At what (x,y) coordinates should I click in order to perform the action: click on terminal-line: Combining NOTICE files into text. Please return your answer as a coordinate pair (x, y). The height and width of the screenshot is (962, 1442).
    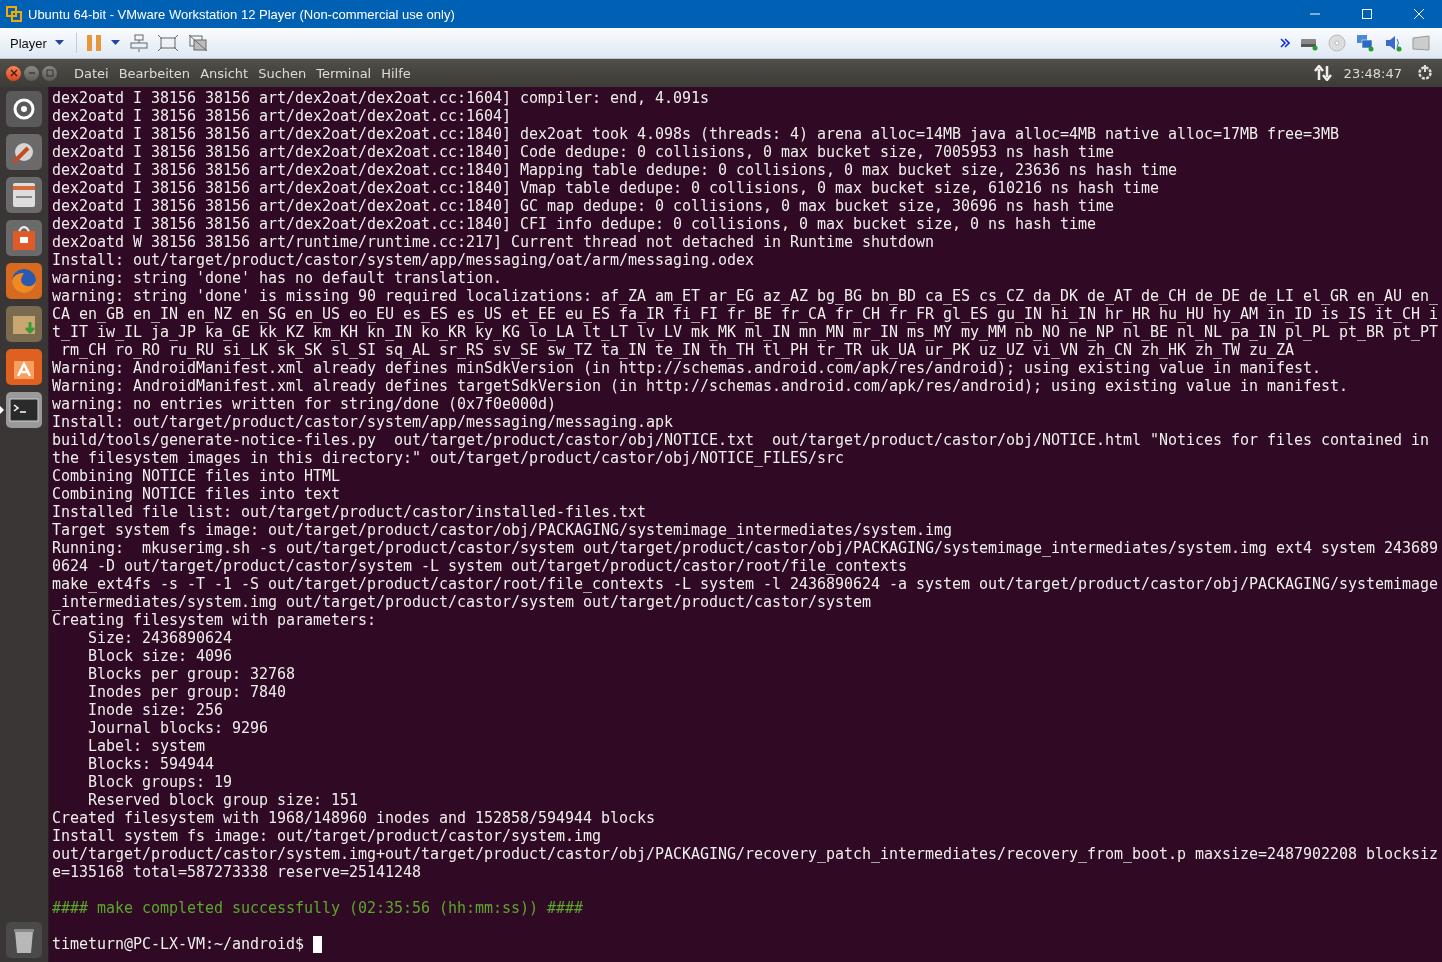
    Looking at the image, I should click on (196, 494).